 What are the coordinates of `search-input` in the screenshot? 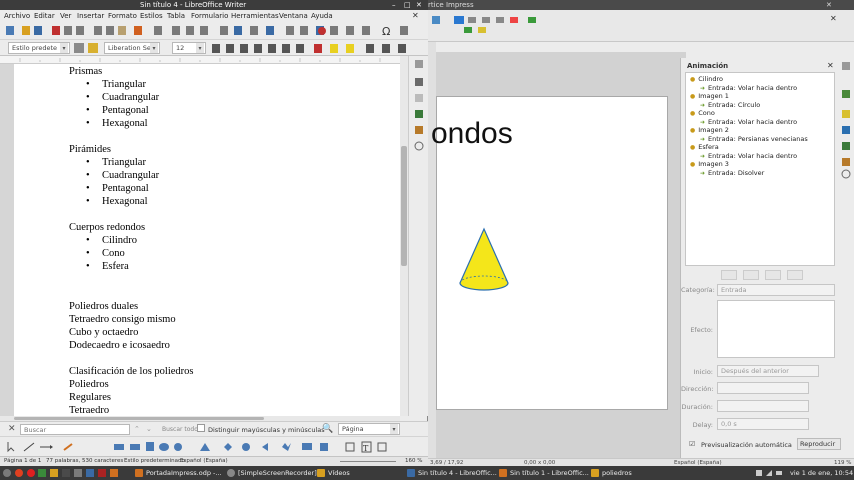 It's located at (75, 429).